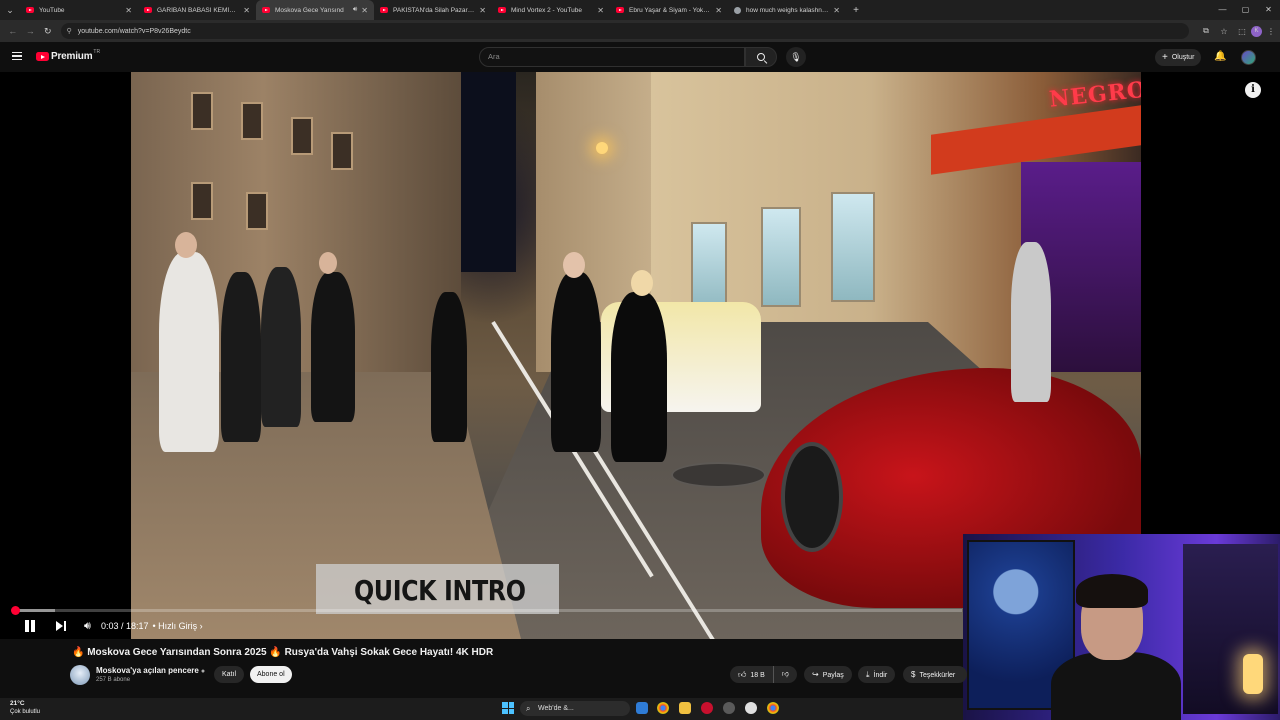 The width and height of the screenshot is (1280, 720). Describe the element at coordinates (773, 708) in the screenshot. I see `chrome-profile-icon` at that location.